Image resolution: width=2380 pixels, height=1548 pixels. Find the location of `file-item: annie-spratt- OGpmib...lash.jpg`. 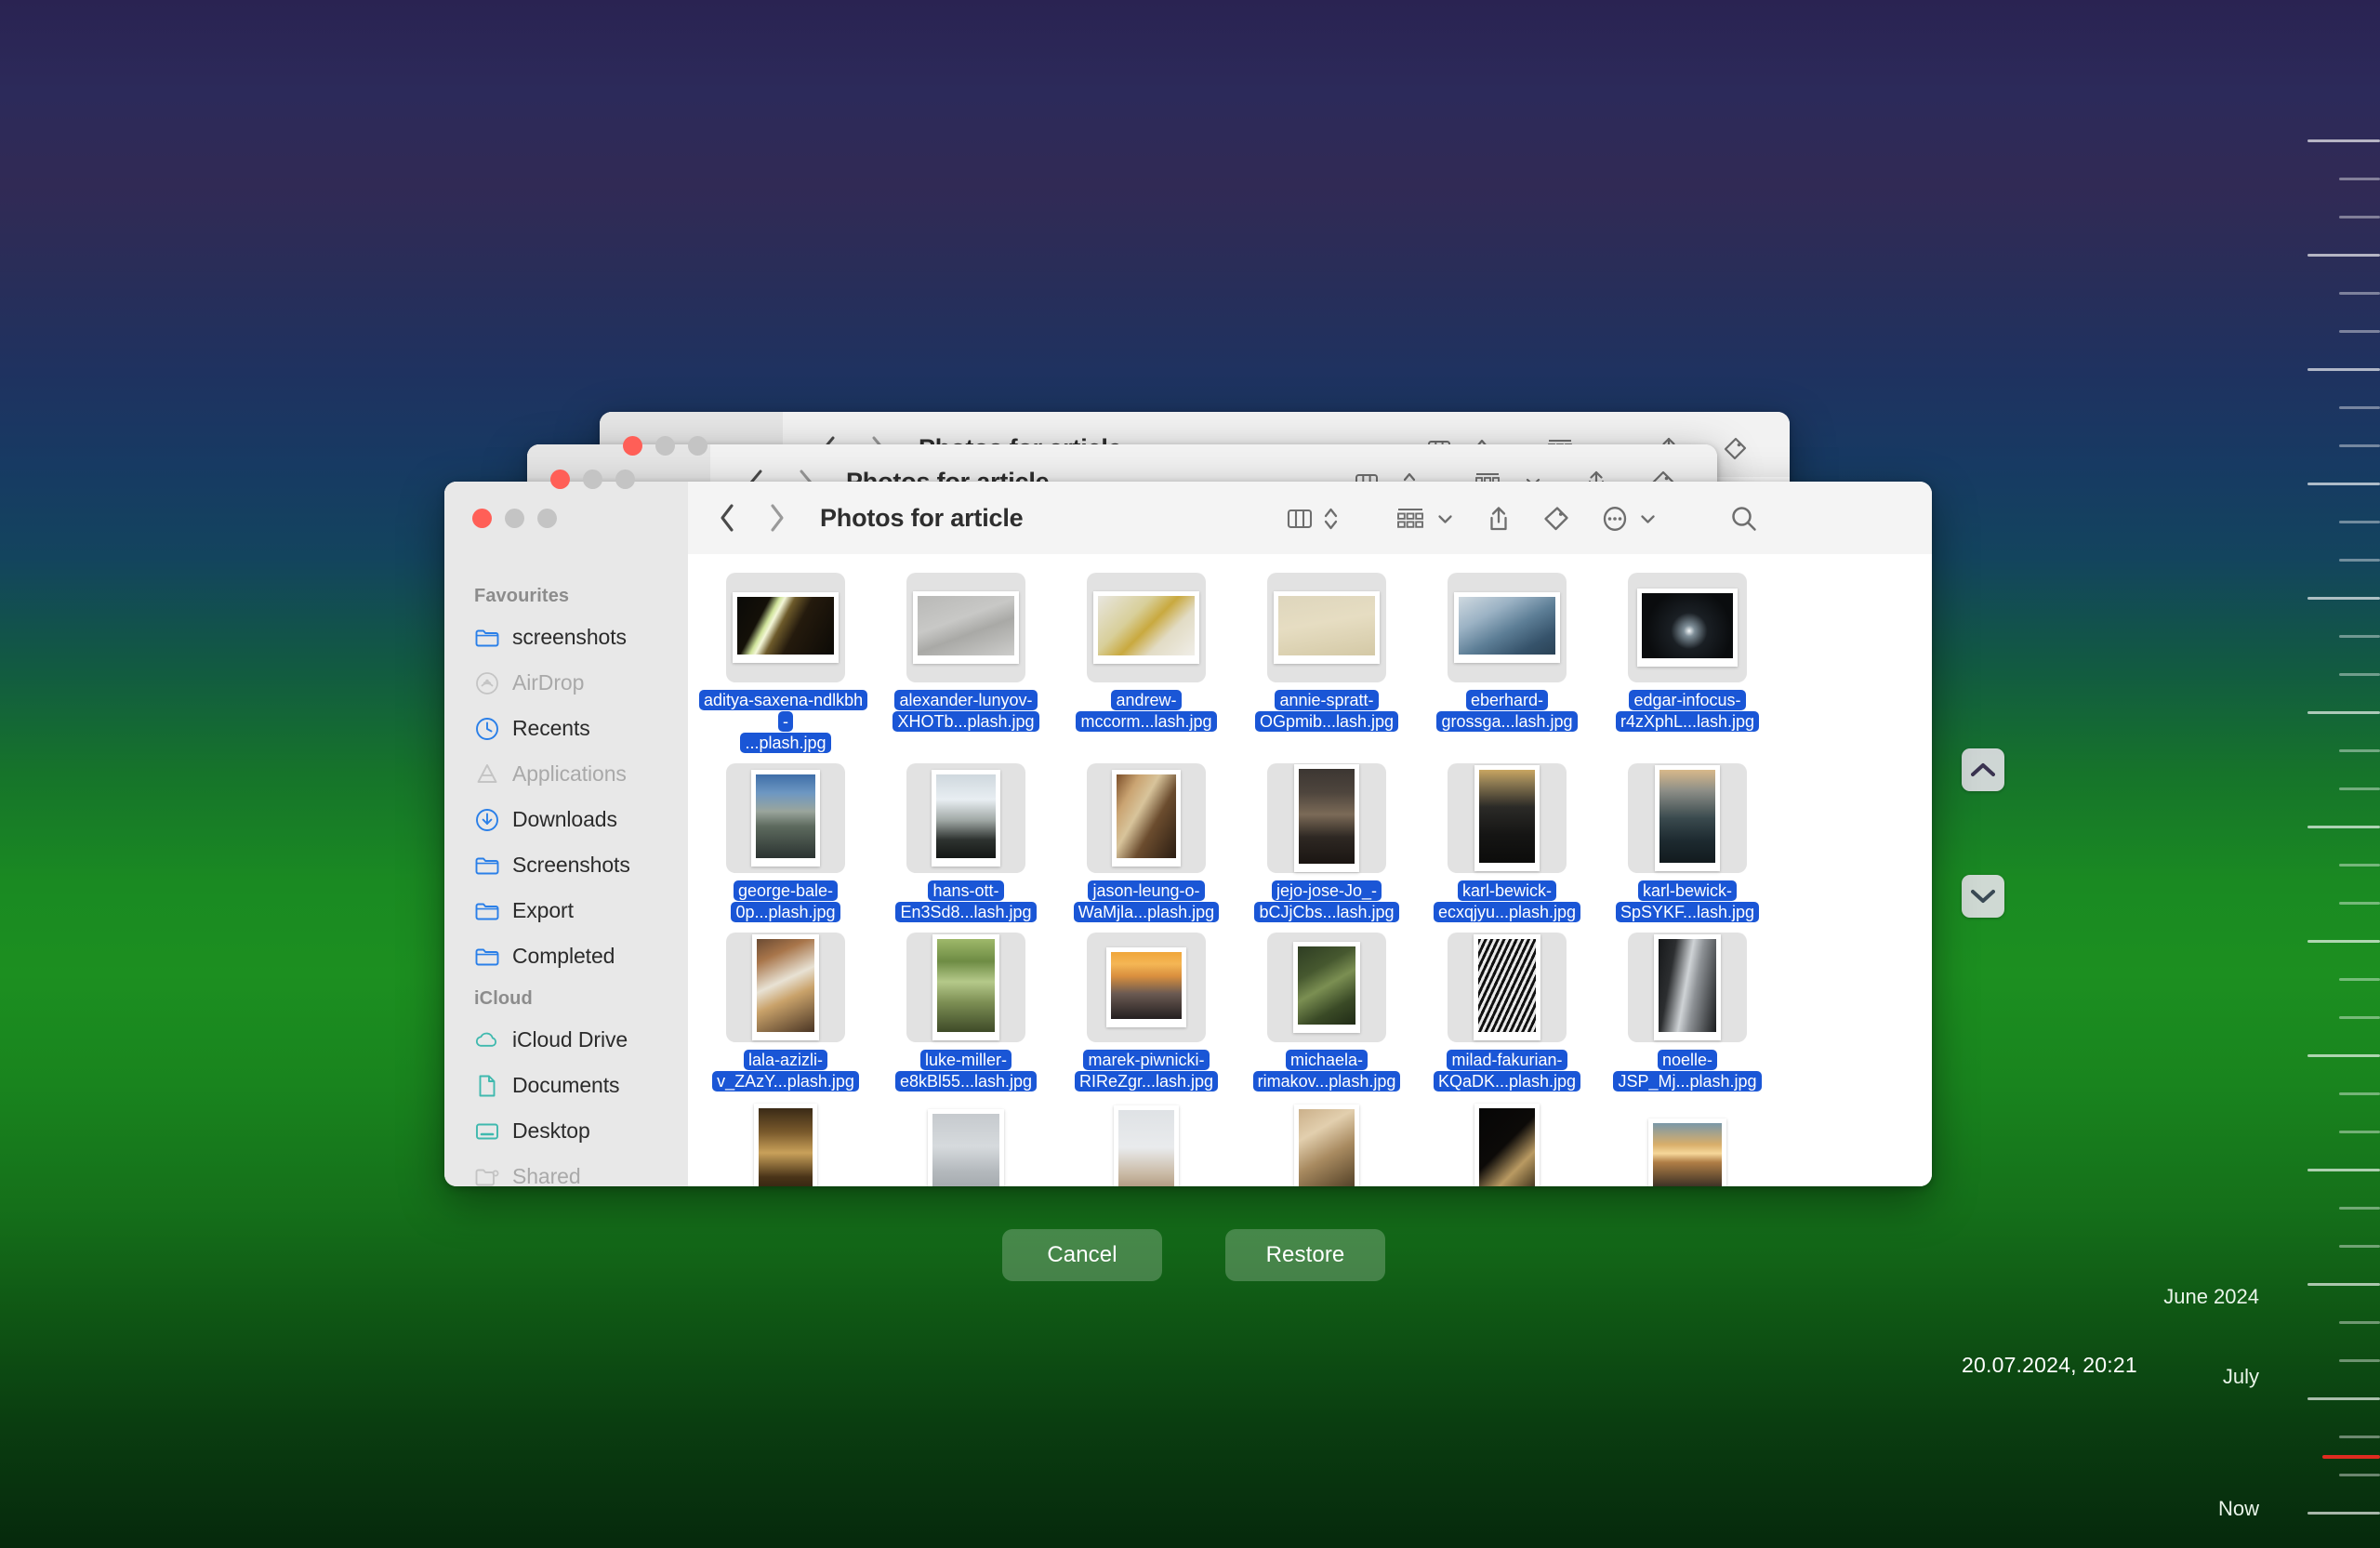

file-item: annie-spratt- OGpmib...lash.jpg is located at coordinates (1326, 663).